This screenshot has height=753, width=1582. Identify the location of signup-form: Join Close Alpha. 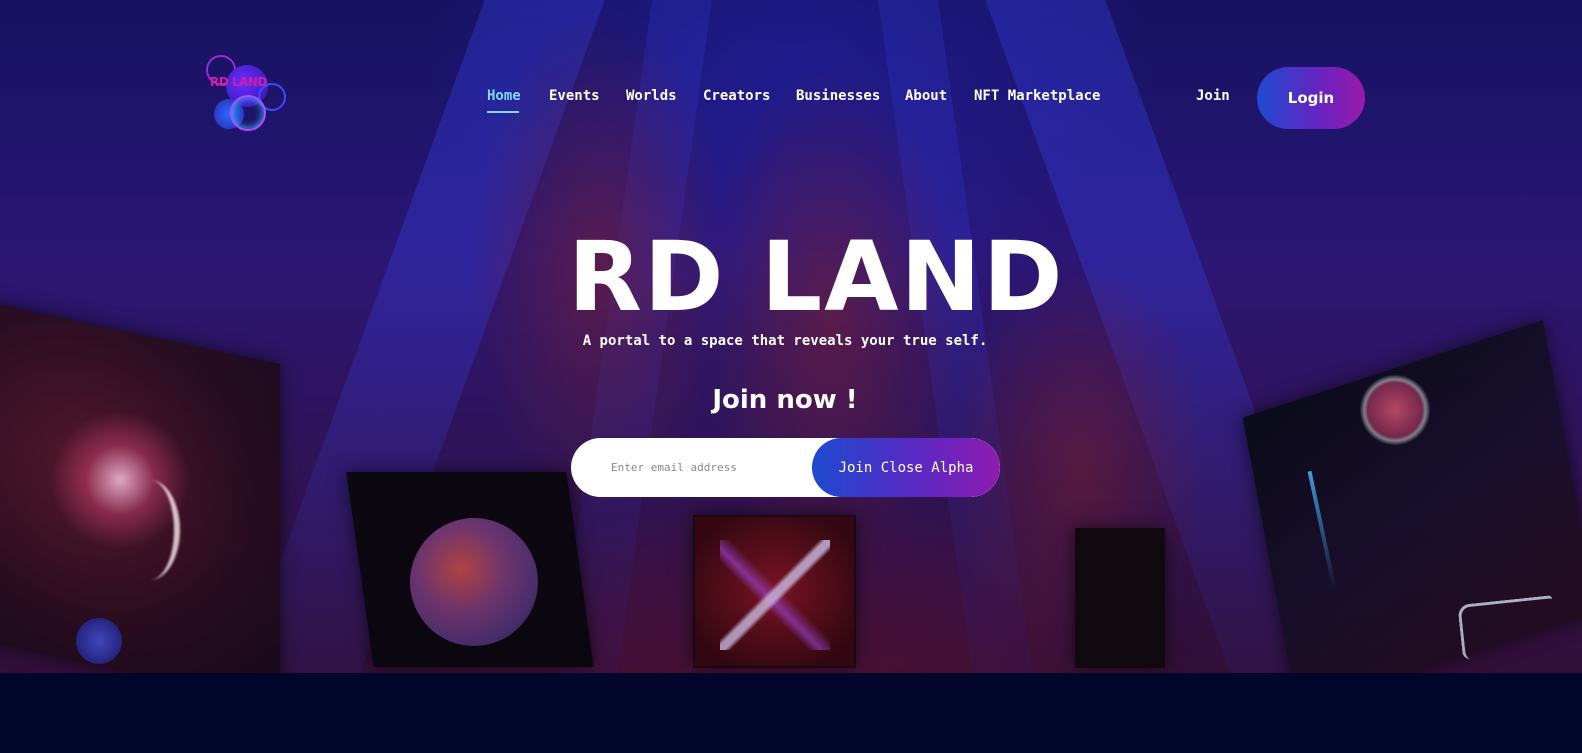
(785, 467).